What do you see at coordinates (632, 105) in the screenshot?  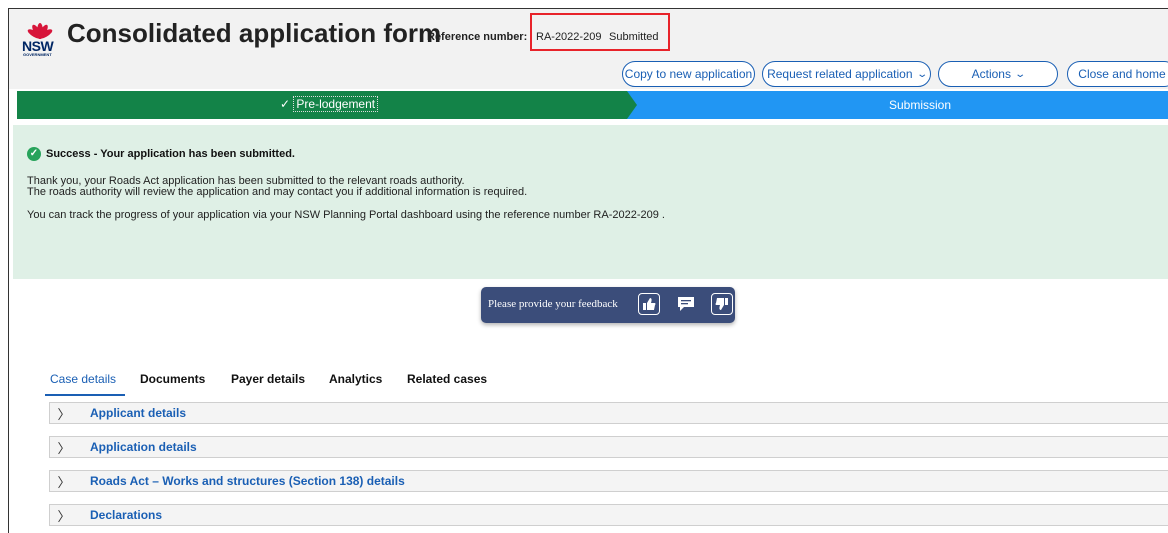 I see `step-arrow` at bounding box center [632, 105].